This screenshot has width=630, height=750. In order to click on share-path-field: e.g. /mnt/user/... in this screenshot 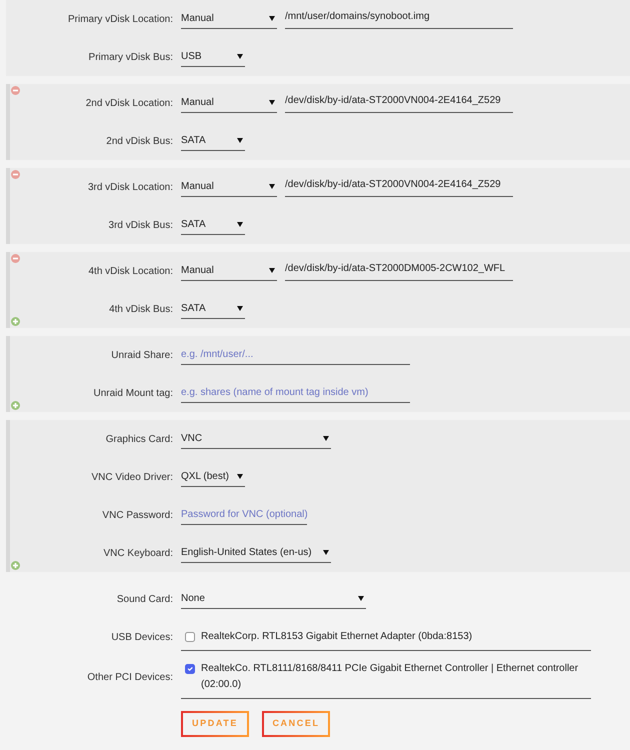, I will do `click(295, 355)`.